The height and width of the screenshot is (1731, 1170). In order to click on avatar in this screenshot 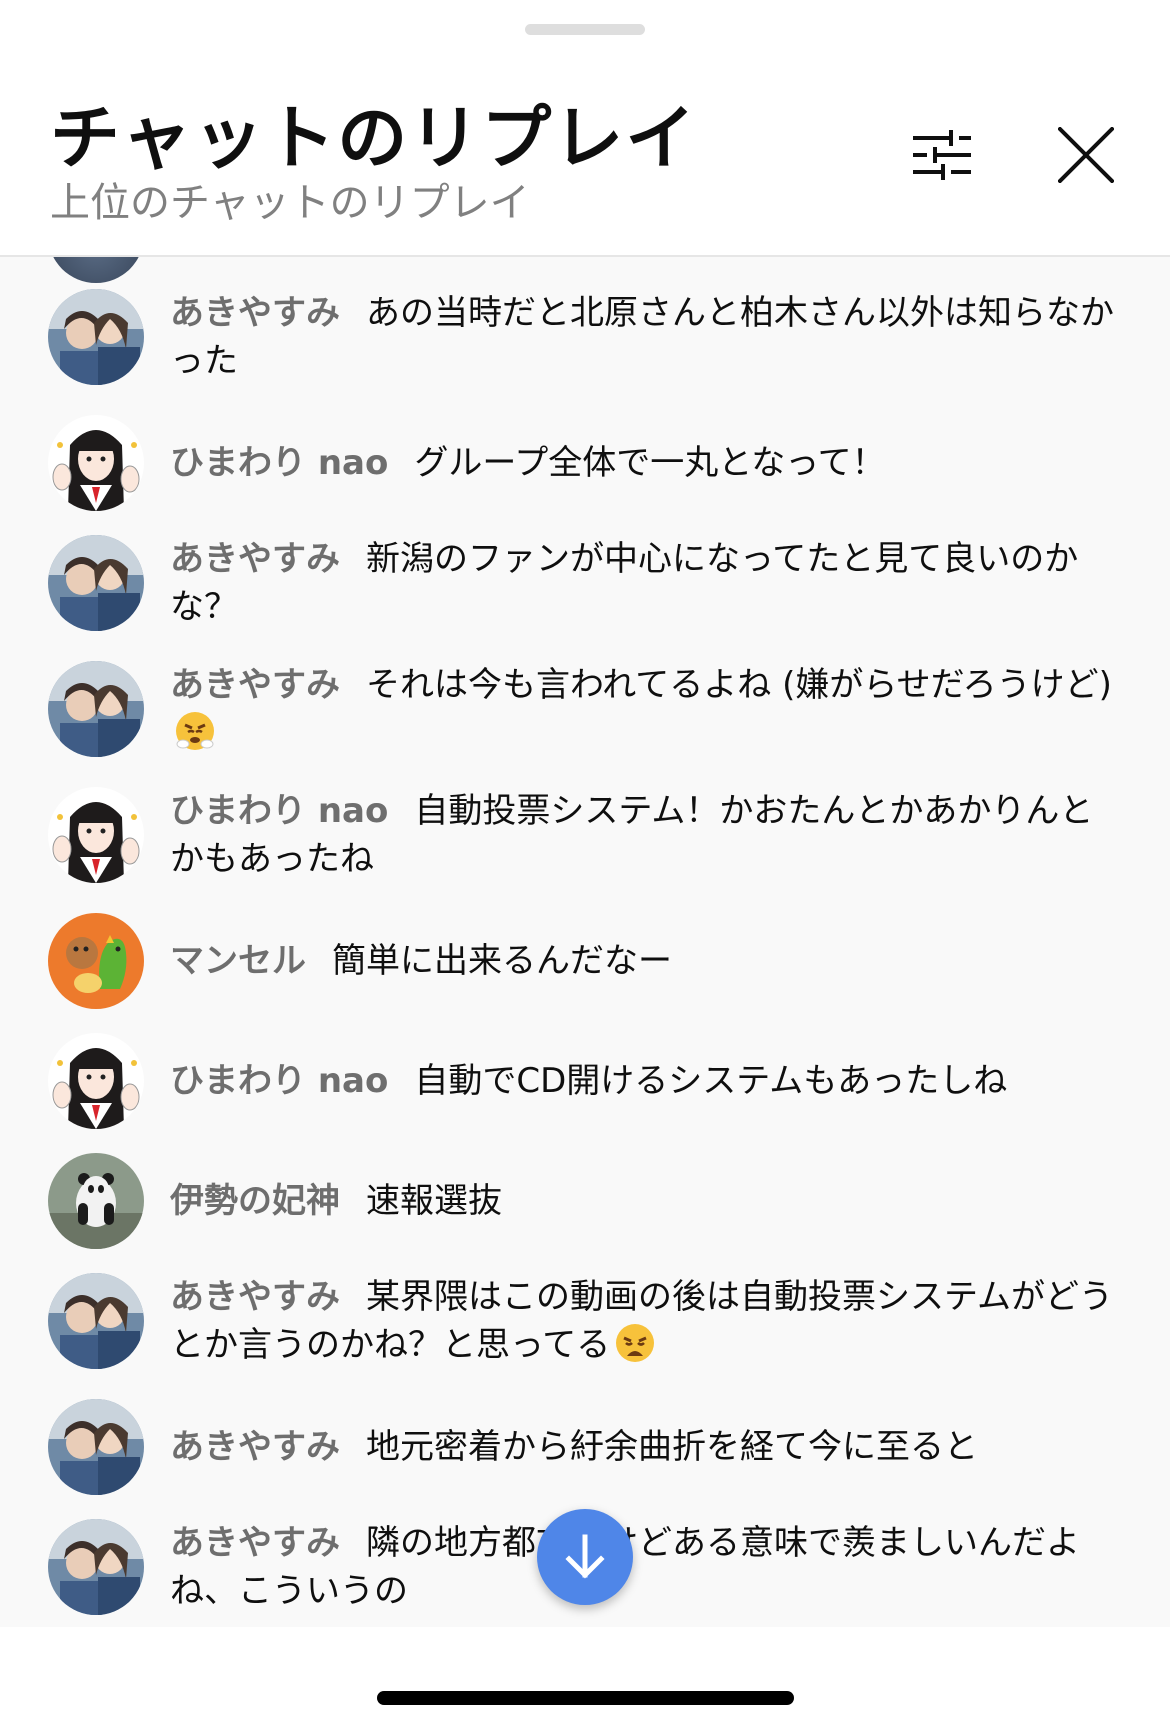, I will do `click(96, 270)`.